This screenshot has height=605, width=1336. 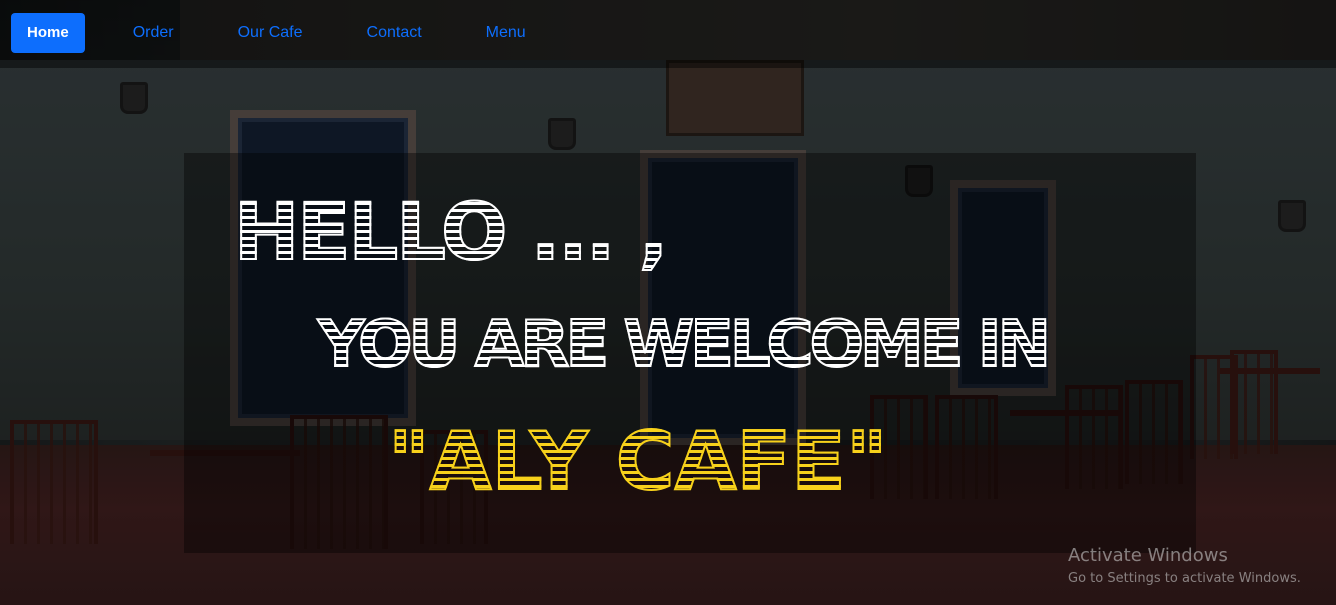 I want to click on watermark-subtitle: Go to Settings to activate Windows., so click(x=1184, y=578).